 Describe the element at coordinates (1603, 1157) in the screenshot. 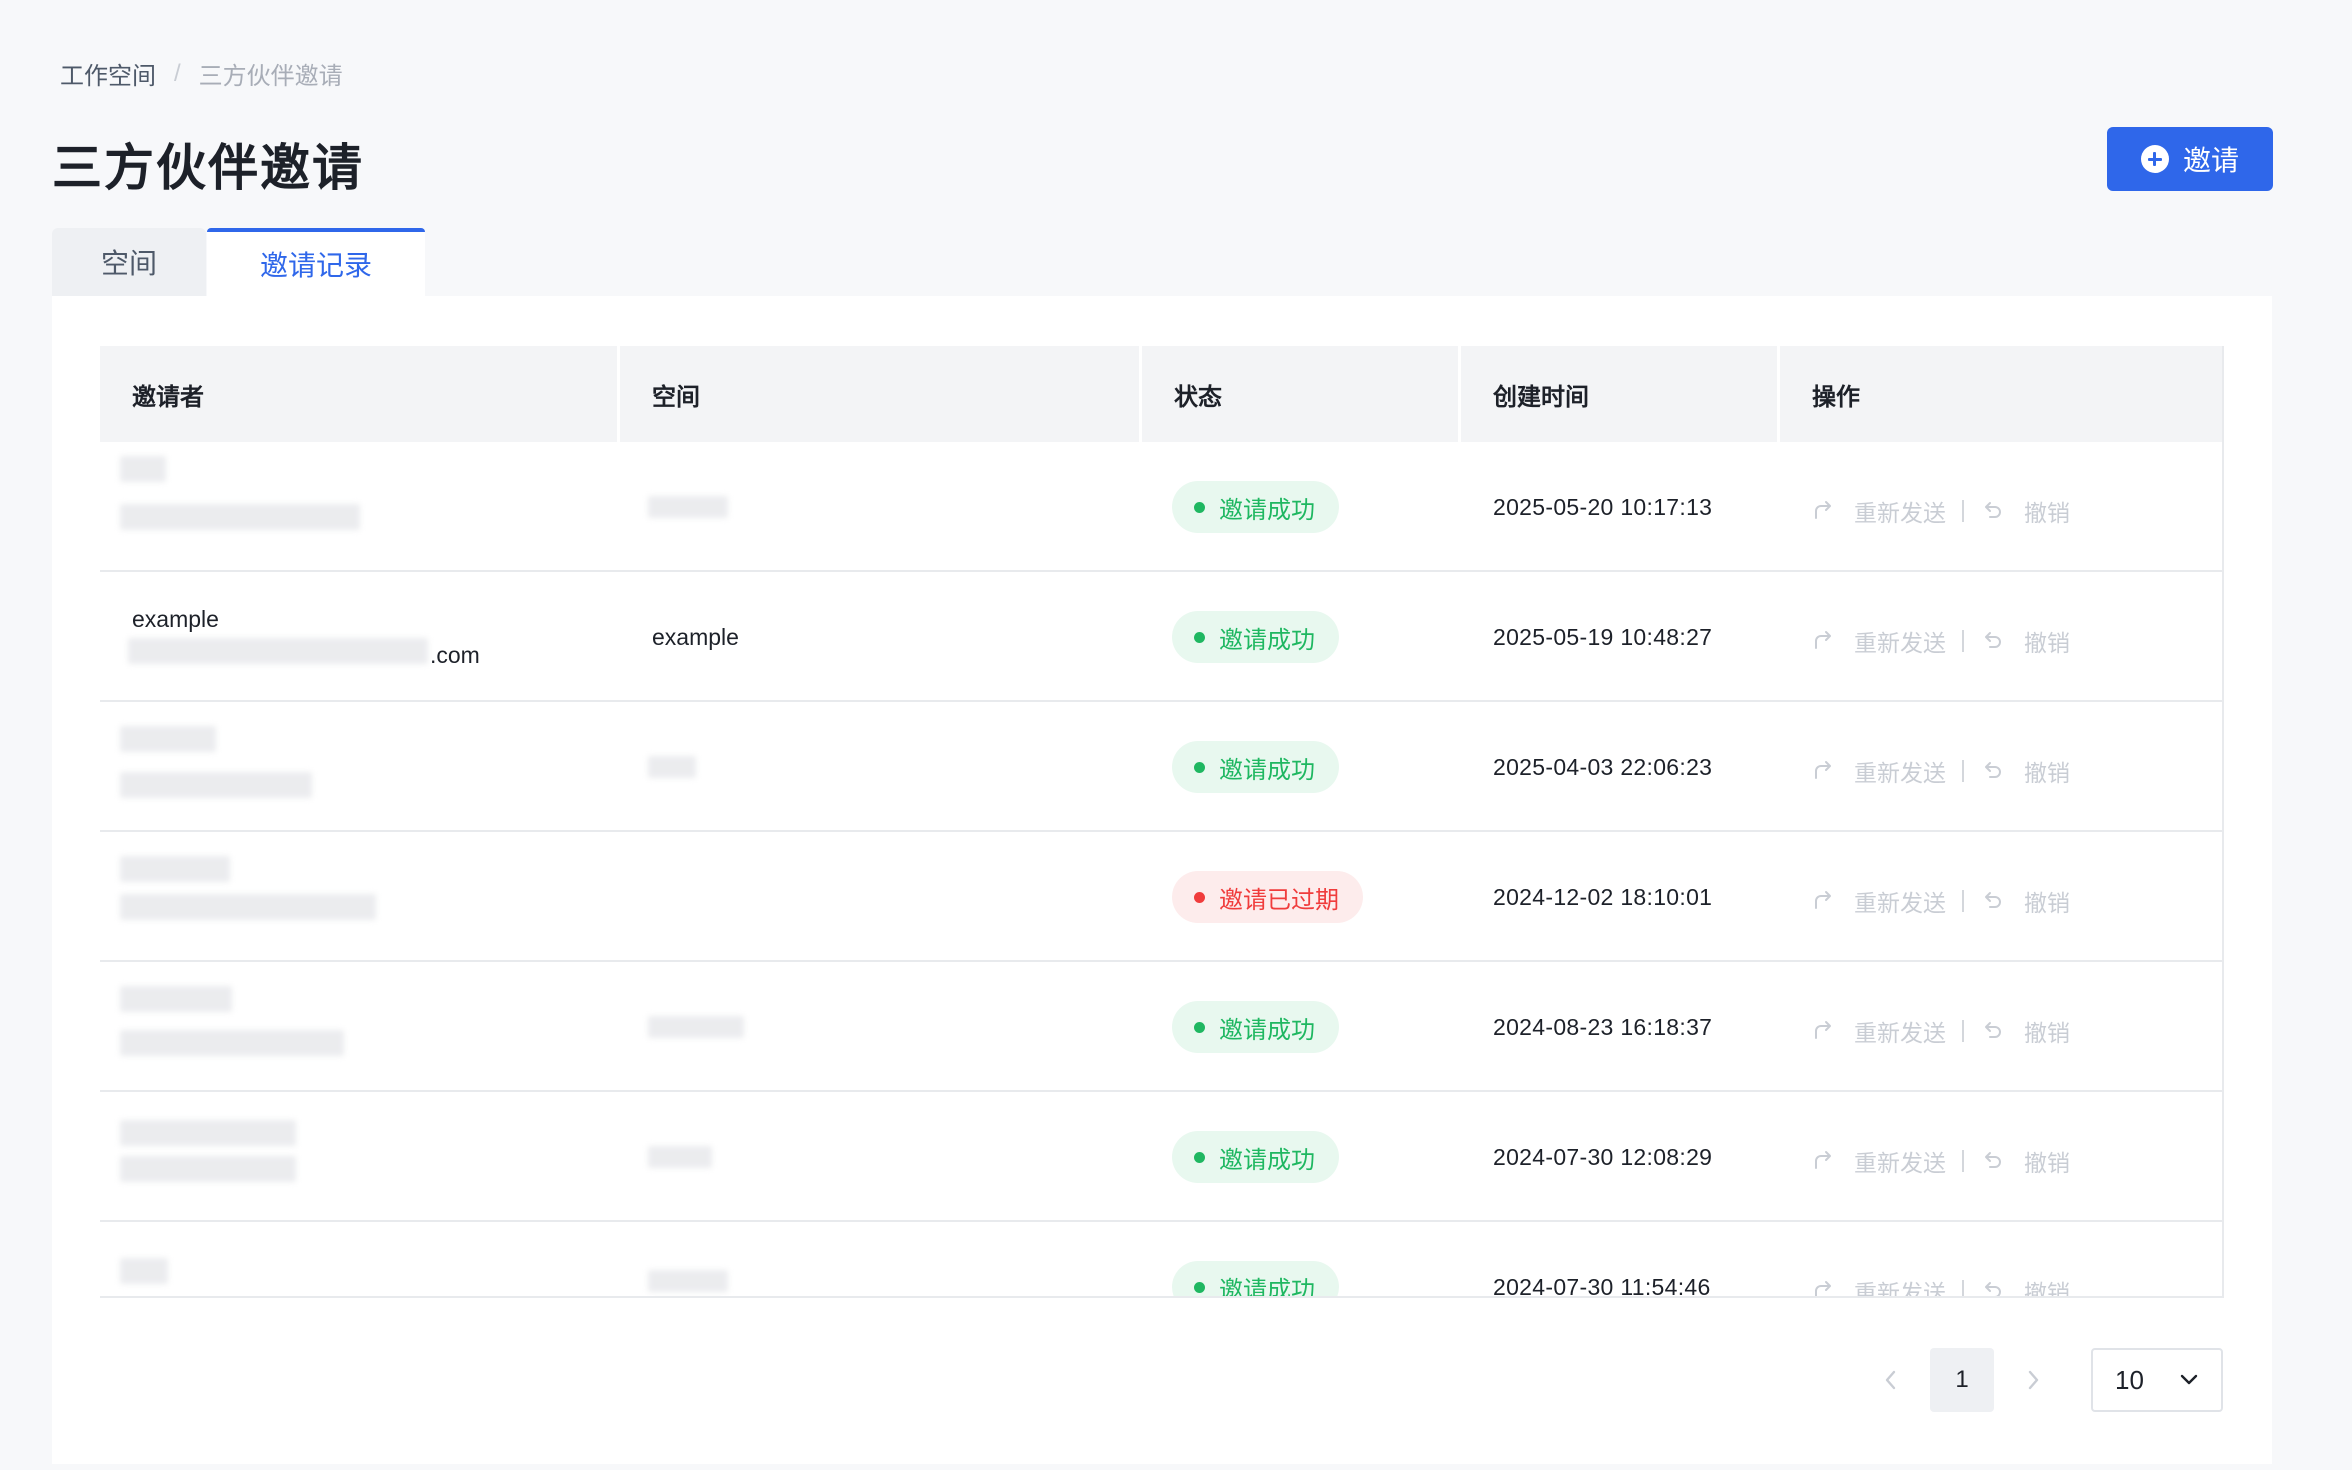

I see `created-time: 2024-07-30 12:08:29` at that location.